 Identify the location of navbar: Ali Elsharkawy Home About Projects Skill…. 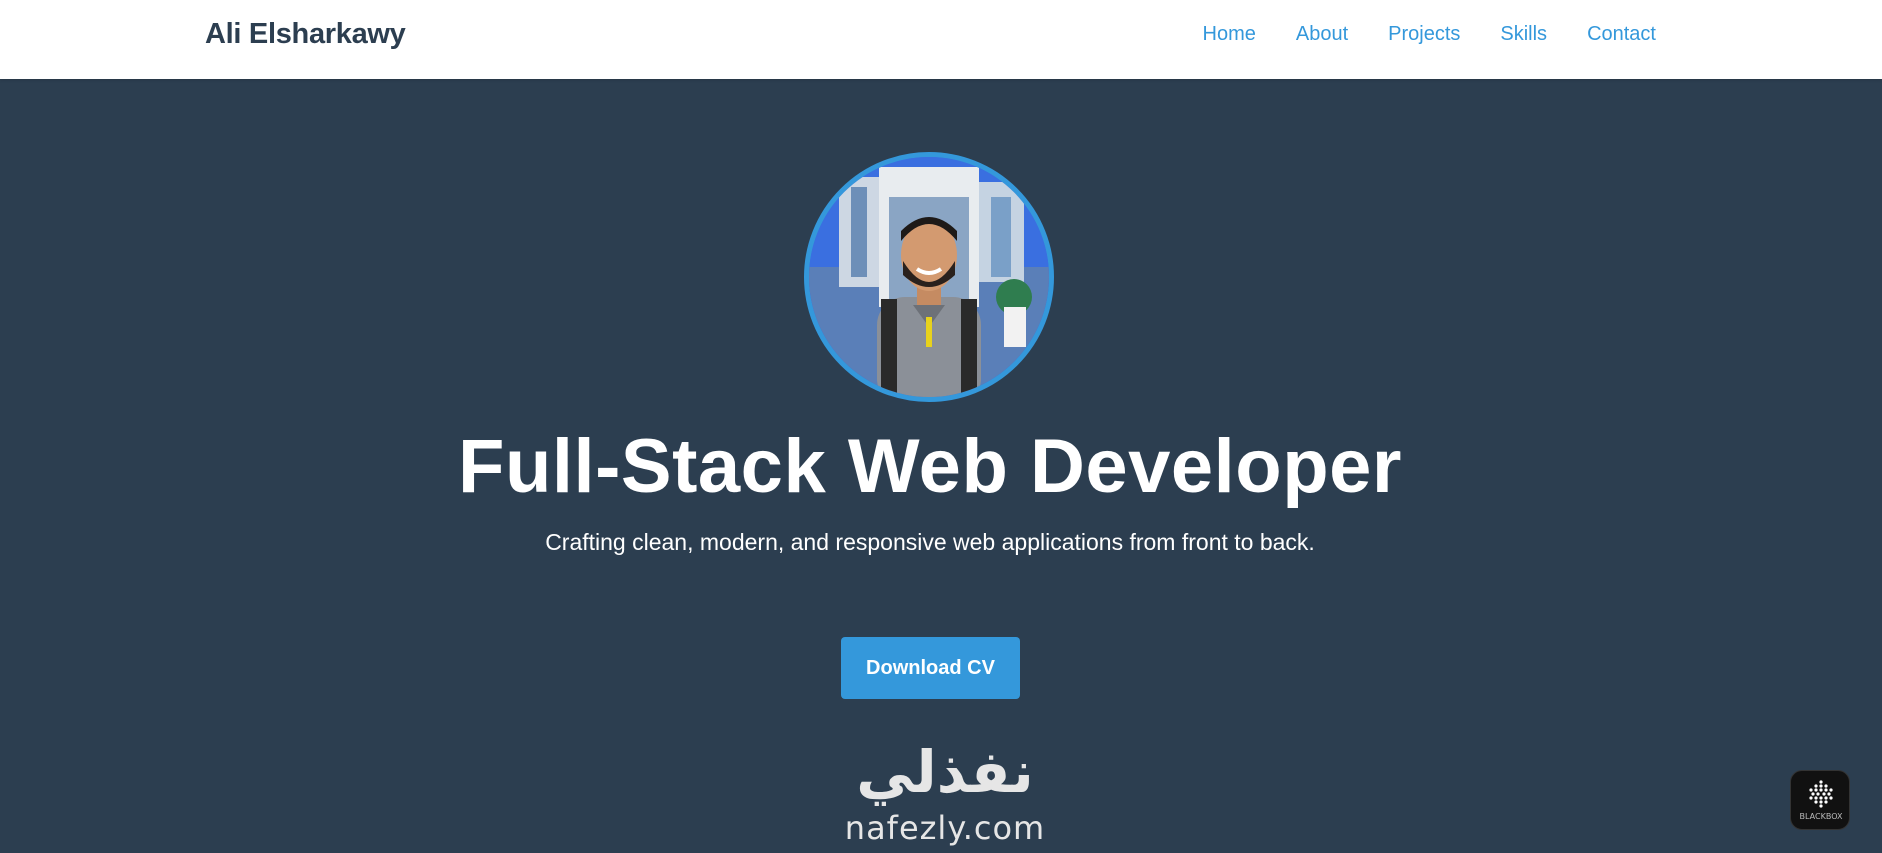
(941, 39).